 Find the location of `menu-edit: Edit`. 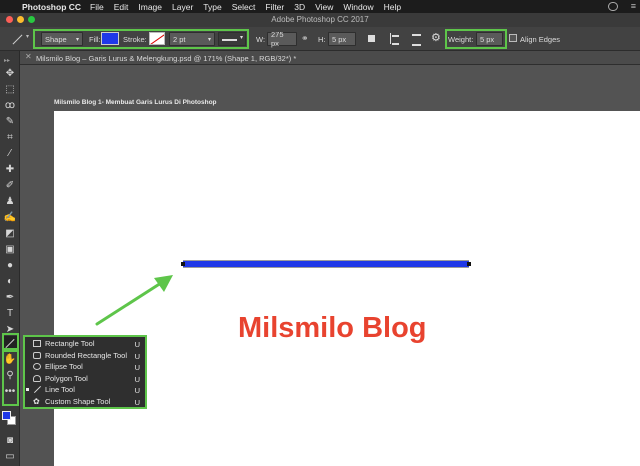

menu-edit: Edit is located at coordinates (121, 7).